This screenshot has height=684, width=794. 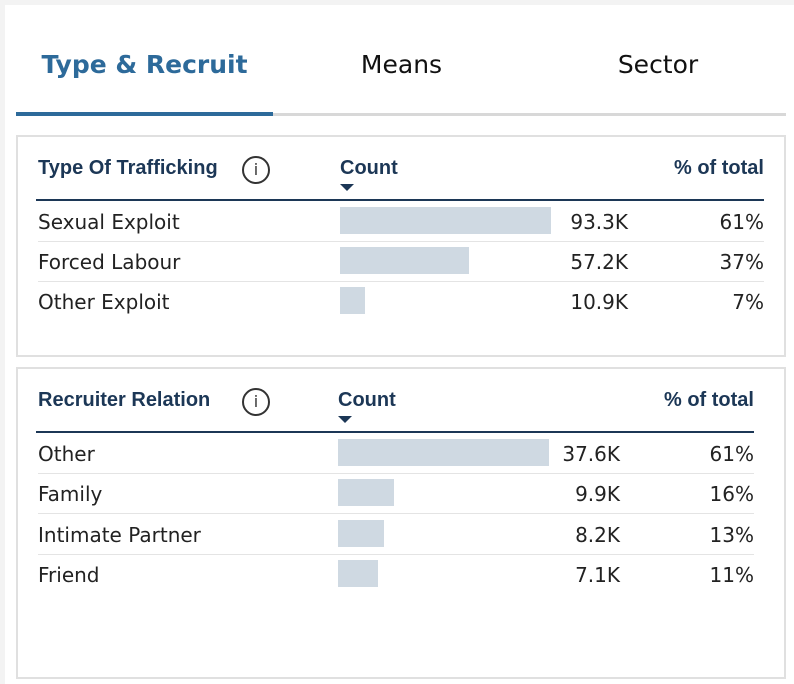 I want to click on column-header-type: Type Of Trafficking, so click(x=128, y=168).